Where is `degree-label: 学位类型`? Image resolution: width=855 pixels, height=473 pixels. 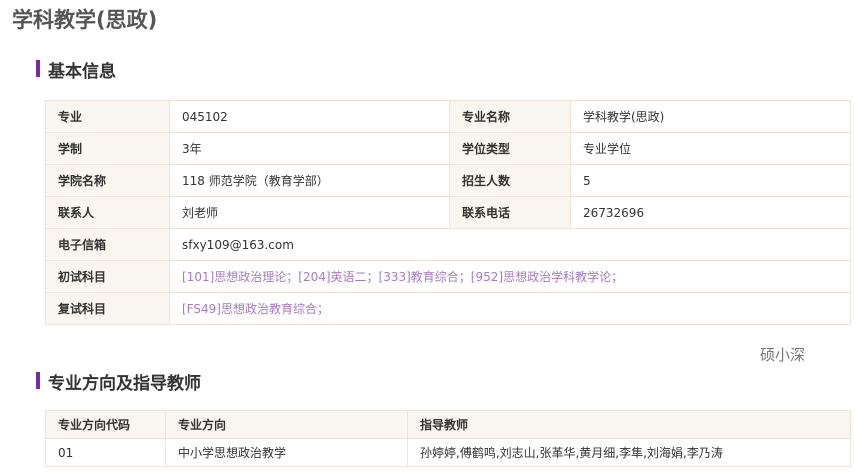
degree-label: 学位类型 is located at coordinates (510, 148).